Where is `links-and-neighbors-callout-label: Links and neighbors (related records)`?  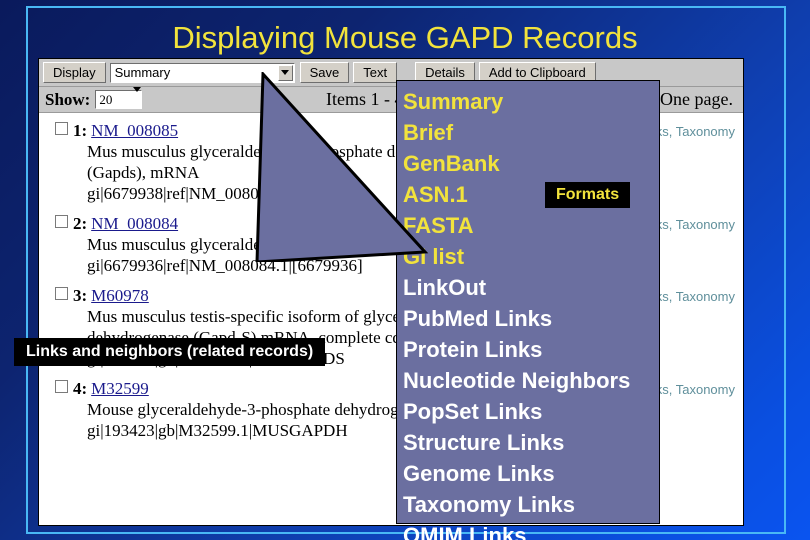
links-and-neighbors-callout-label: Links and neighbors (related records) is located at coordinates (170, 352).